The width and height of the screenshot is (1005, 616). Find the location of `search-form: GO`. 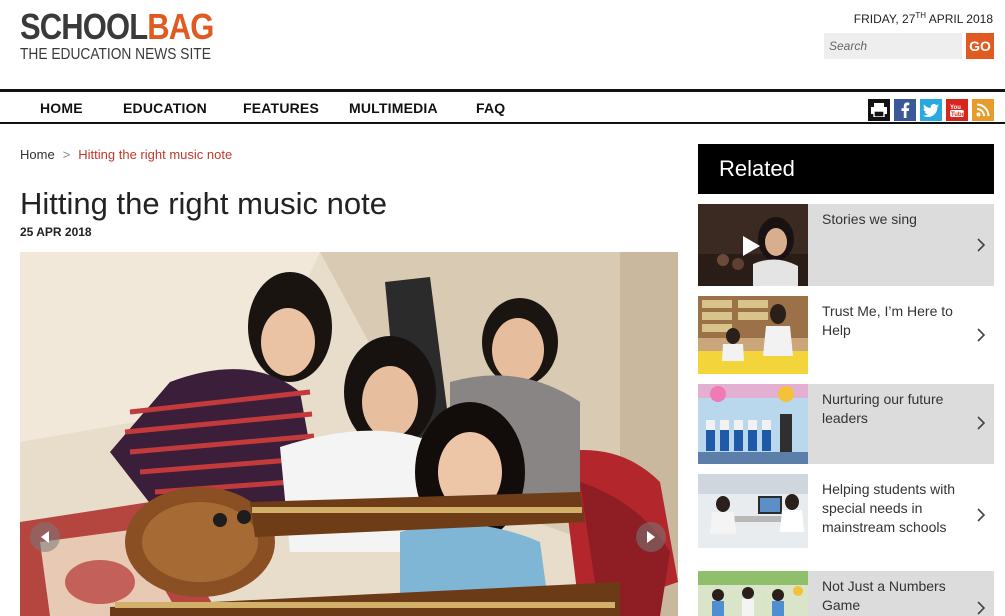

search-form: GO is located at coordinates (909, 46).